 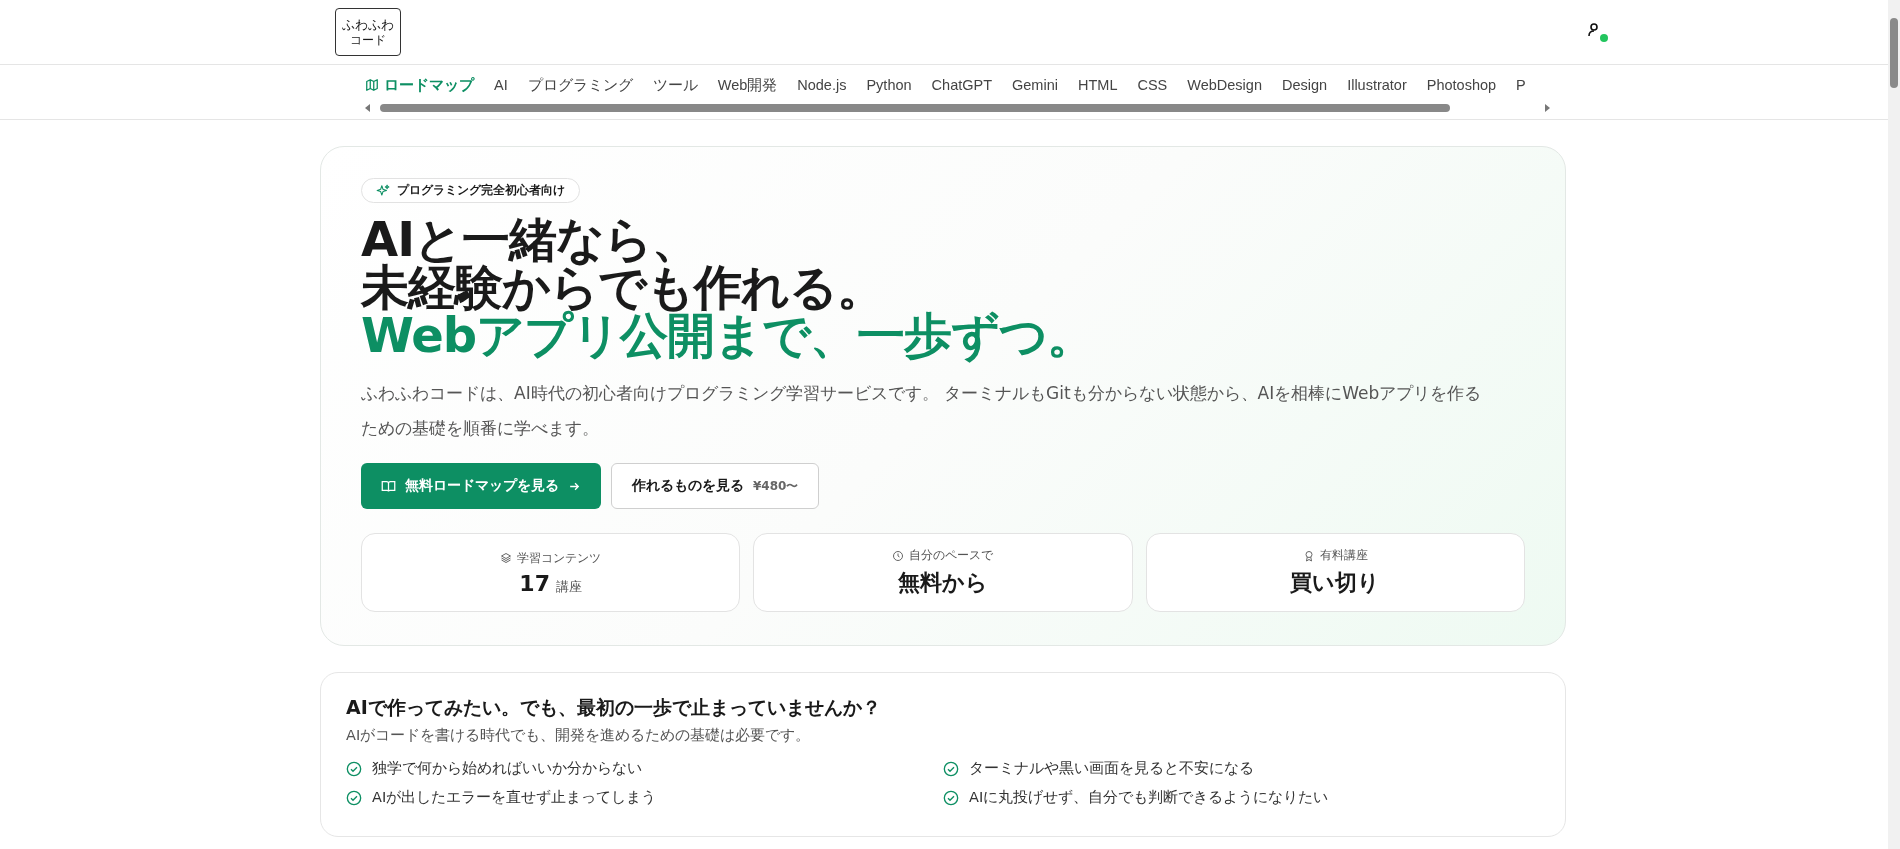 I want to click on scroll-left-arrow, so click(x=367, y=108).